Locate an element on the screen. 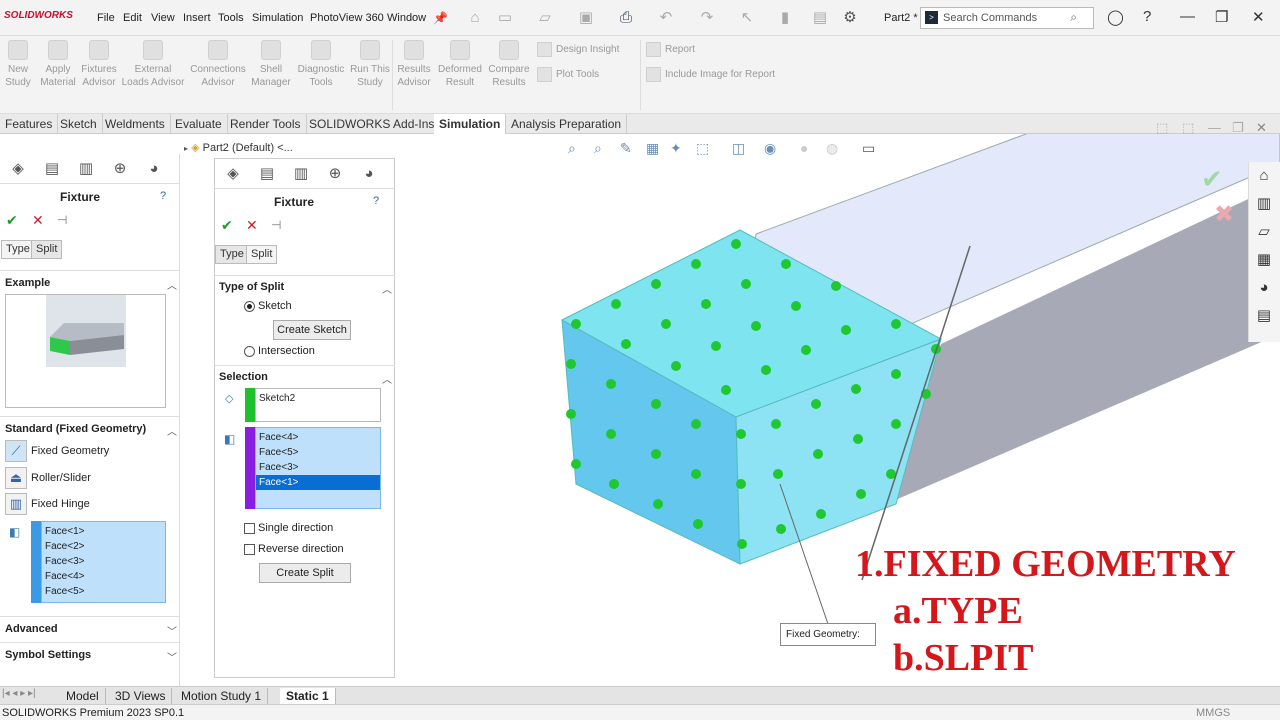  plot-tools-button: Plot Tools is located at coordinates (568, 74).